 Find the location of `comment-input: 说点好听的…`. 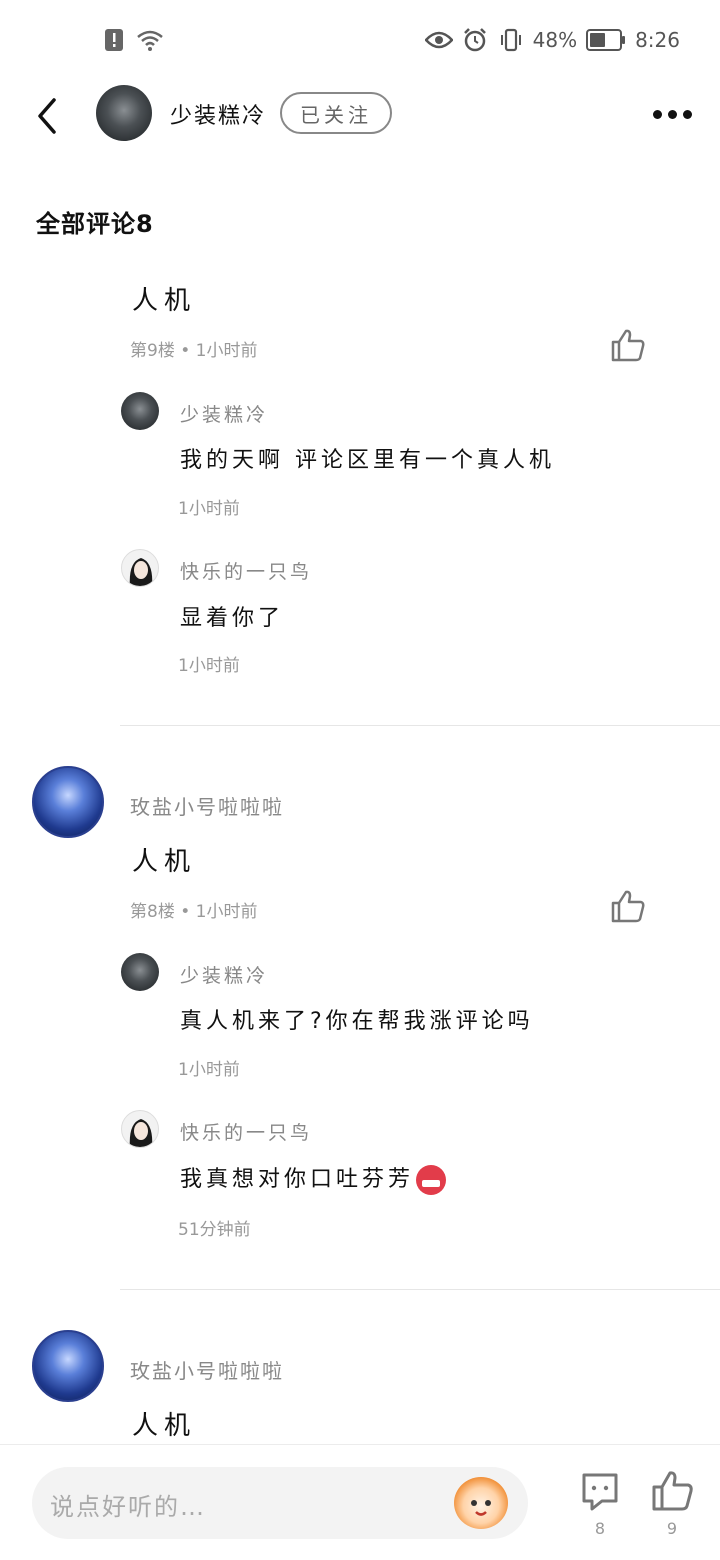

comment-input: 说点好听的… is located at coordinates (280, 1503).